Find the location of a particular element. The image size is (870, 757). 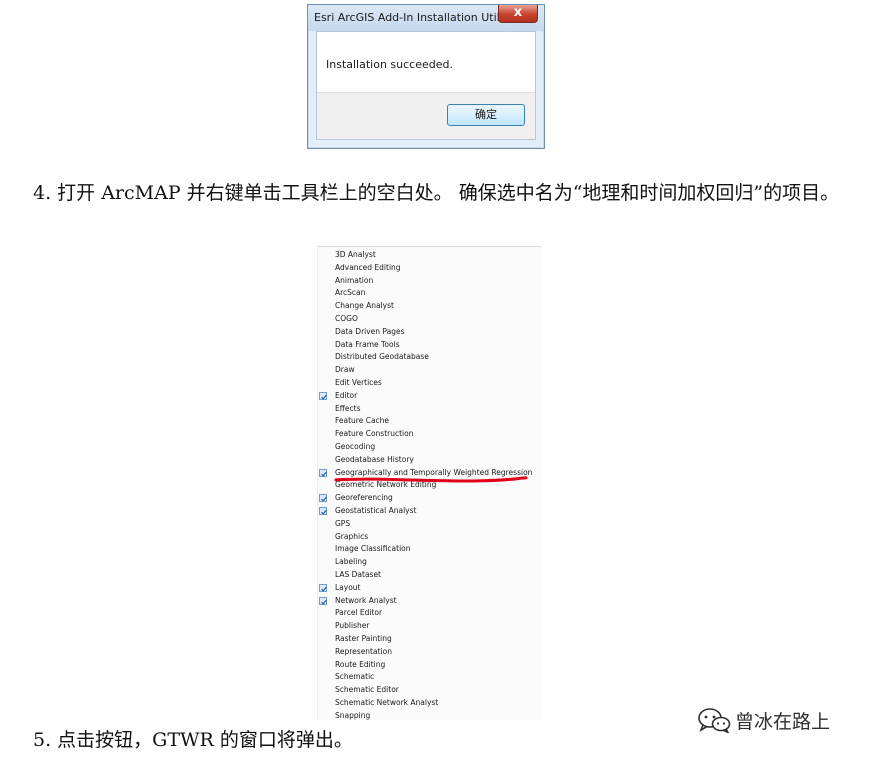

menu-item: Route Editing is located at coordinates (430, 665).